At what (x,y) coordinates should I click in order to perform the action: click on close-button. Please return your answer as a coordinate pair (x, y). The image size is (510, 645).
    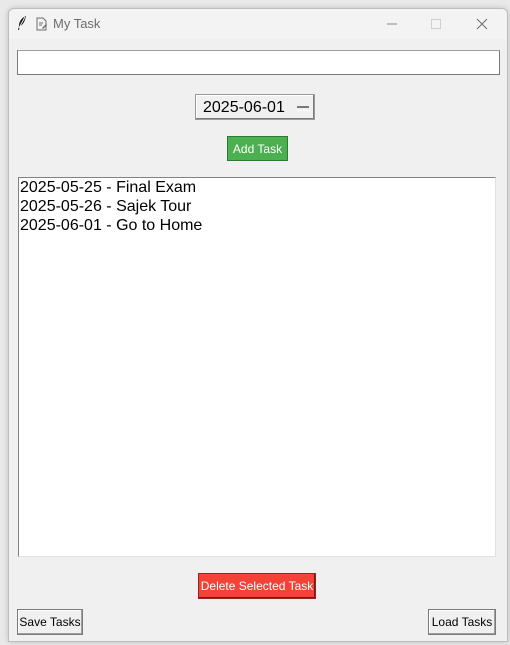
    Looking at the image, I should click on (482, 24).